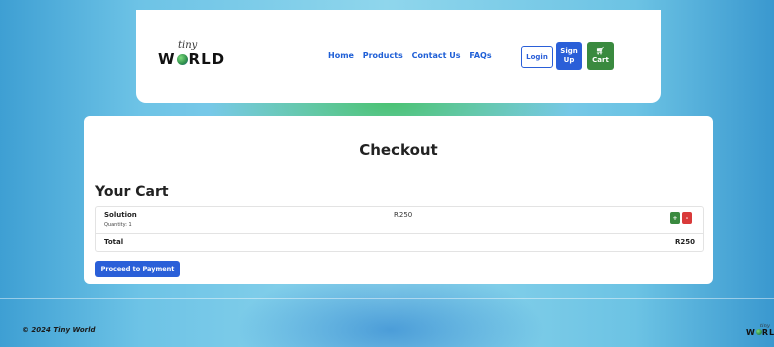 The height and width of the screenshot is (347, 774). I want to click on page-title: Checkout, so click(398, 150).